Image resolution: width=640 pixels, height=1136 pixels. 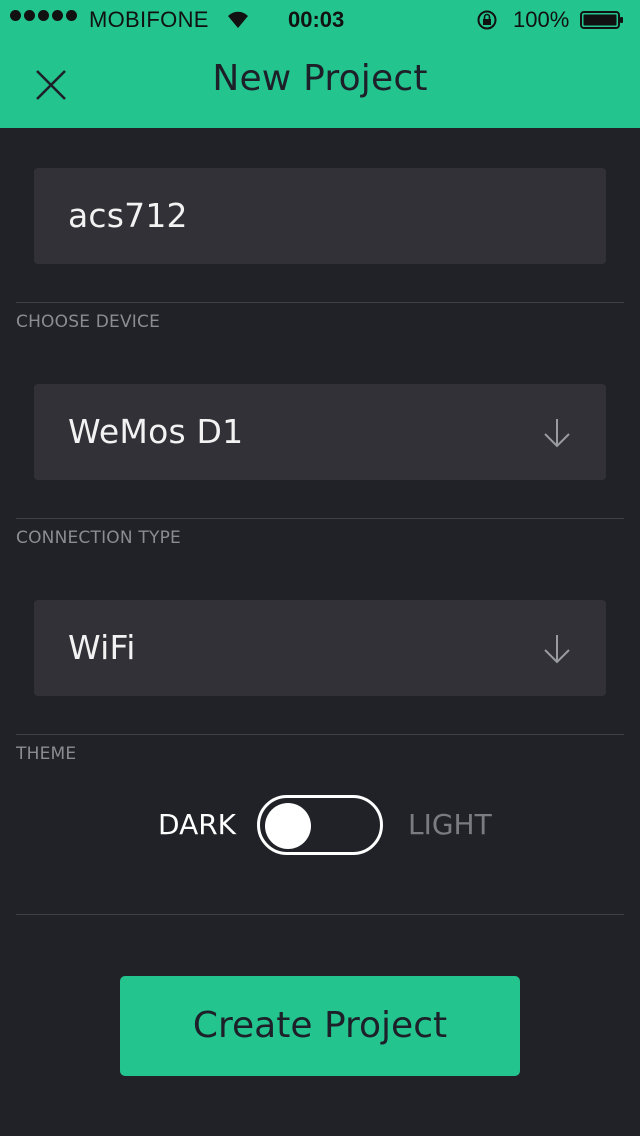 I want to click on create-project-button: Create Project, so click(x=320, y=1026).